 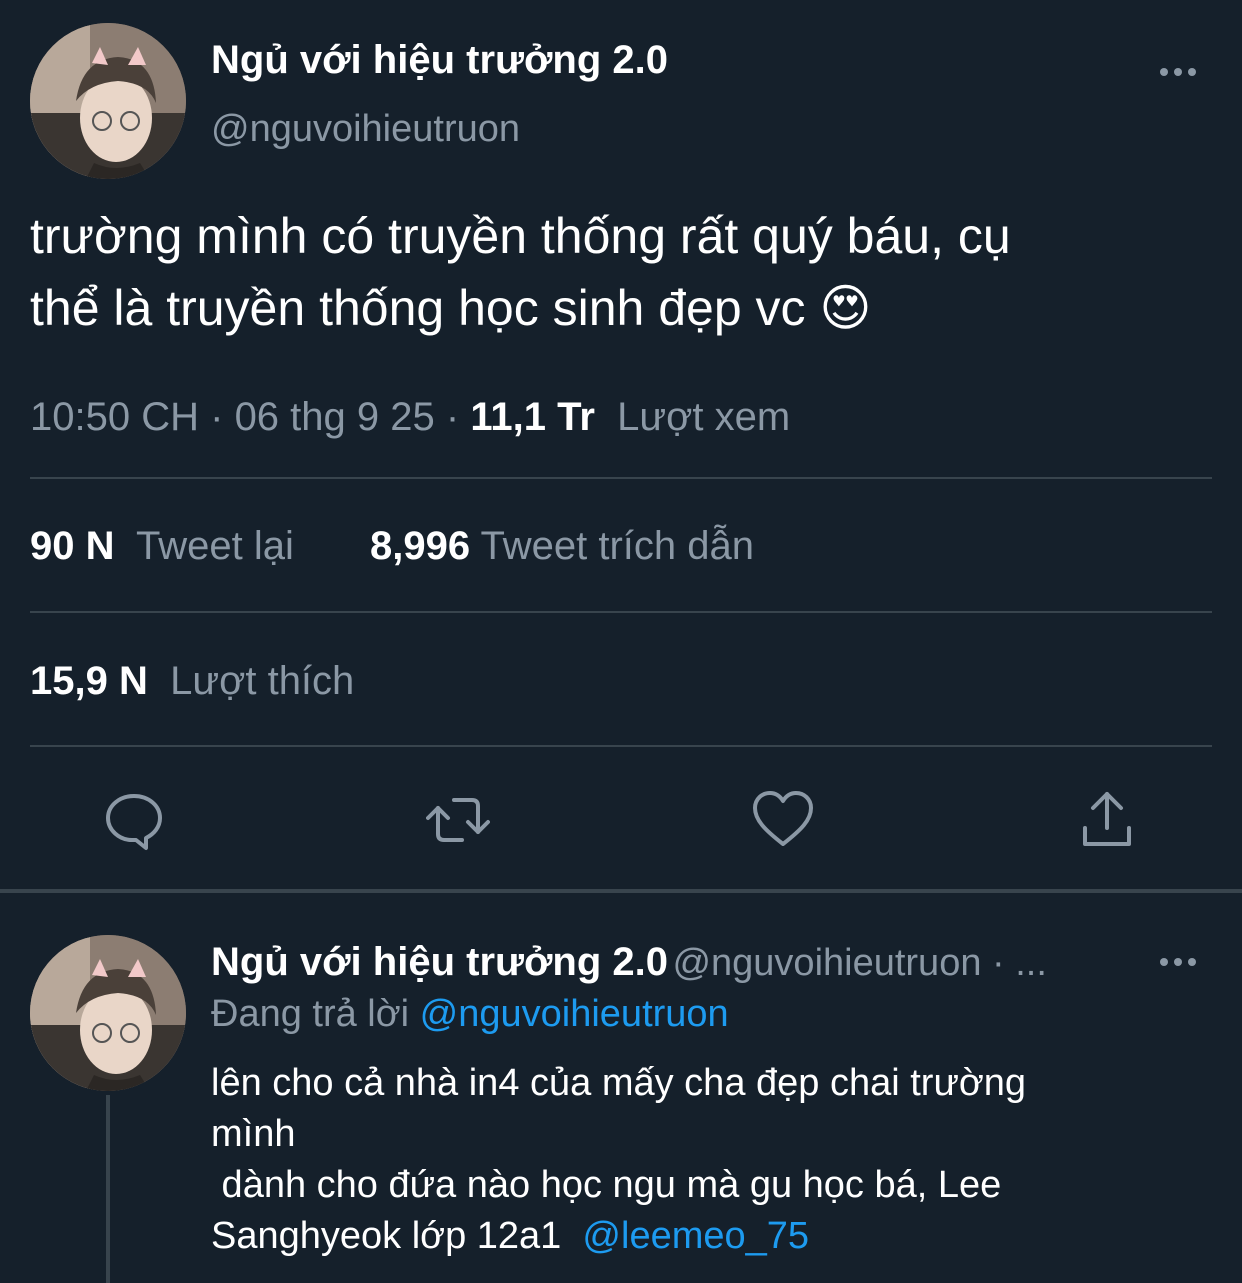 What do you see at coordinates (114, 417) in the screenshot?
I see `tweet-time: 10:50 CH` at bounding box center [114, 417].